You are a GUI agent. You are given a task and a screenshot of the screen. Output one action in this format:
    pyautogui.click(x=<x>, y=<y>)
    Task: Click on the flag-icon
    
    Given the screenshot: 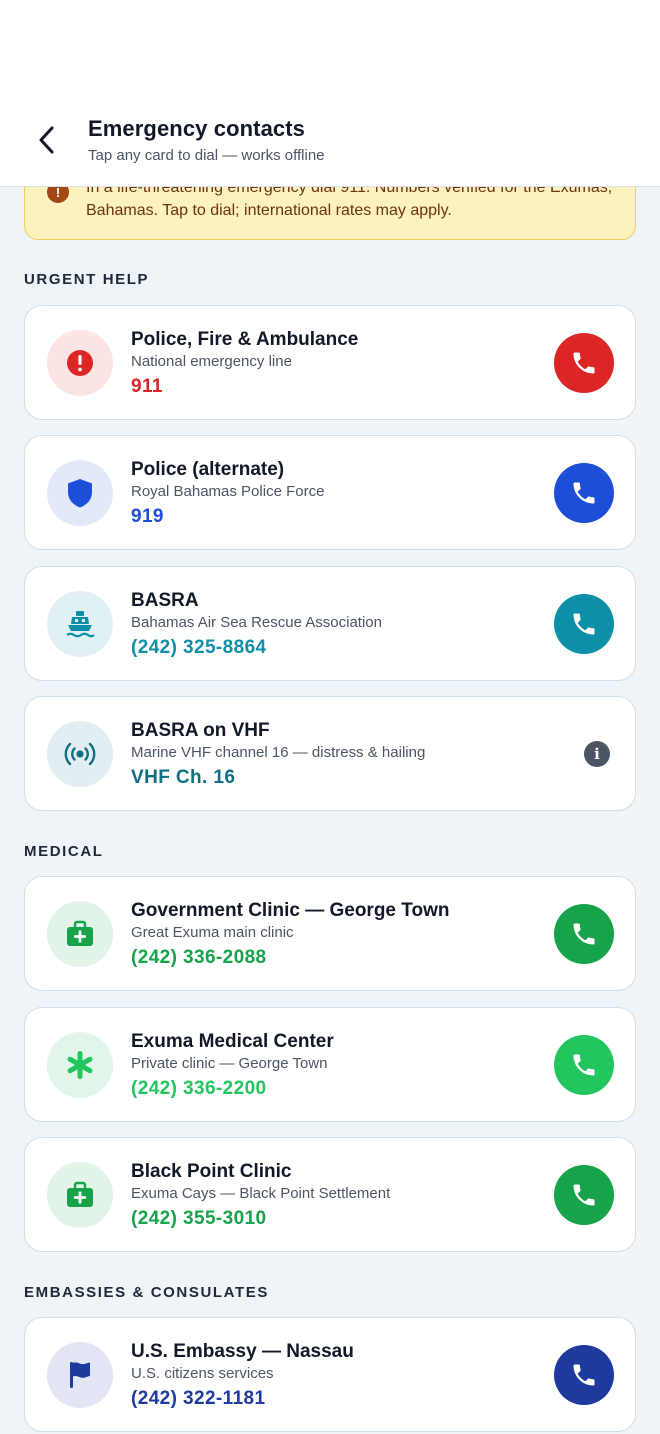 What is the action you would take?
    pyautogui.click(x=80, y=1375)
    